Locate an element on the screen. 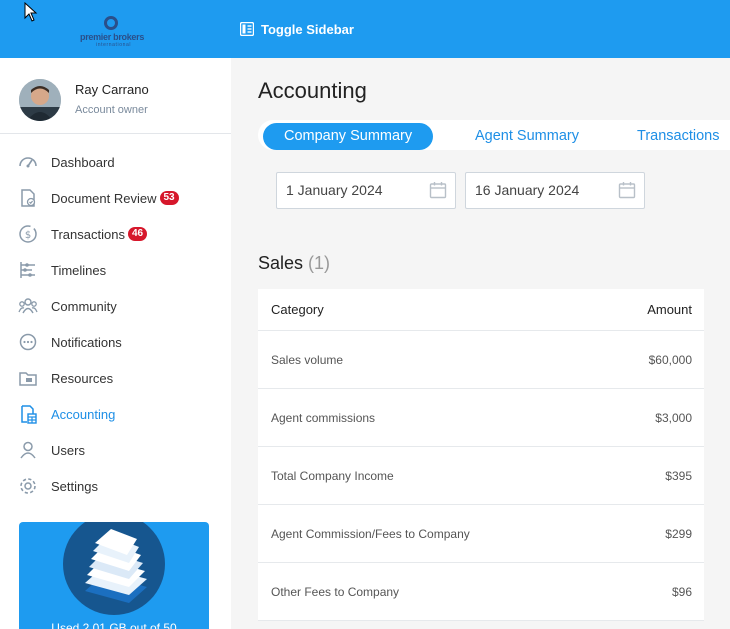 The width and height of the screenshot is (730, 629). sidebar-item-transactions: $ Transactions 46 is located at coordinates (115, 234).